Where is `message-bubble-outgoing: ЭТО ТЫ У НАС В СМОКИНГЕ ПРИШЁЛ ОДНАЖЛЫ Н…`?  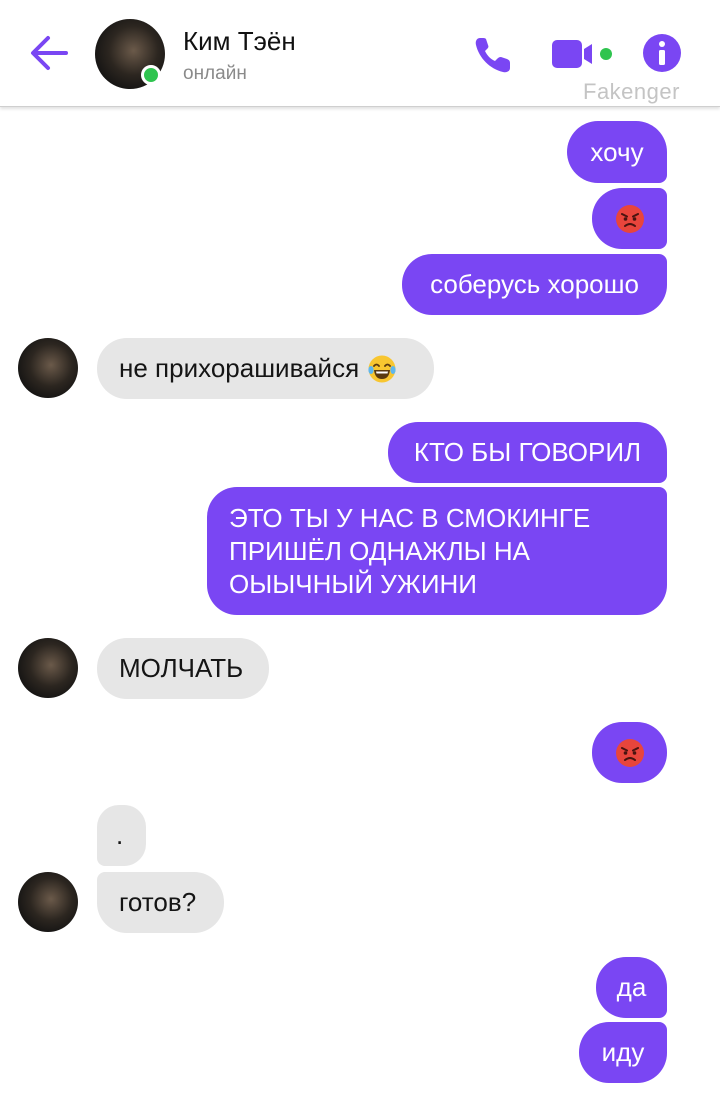
message-bubble-outgoing: ЭТО ТЫ У НАС В СМОКИНГЕ ПРИШЁЛ ОДНАЖЛЫ Н… is located at coordinates (437, 551).